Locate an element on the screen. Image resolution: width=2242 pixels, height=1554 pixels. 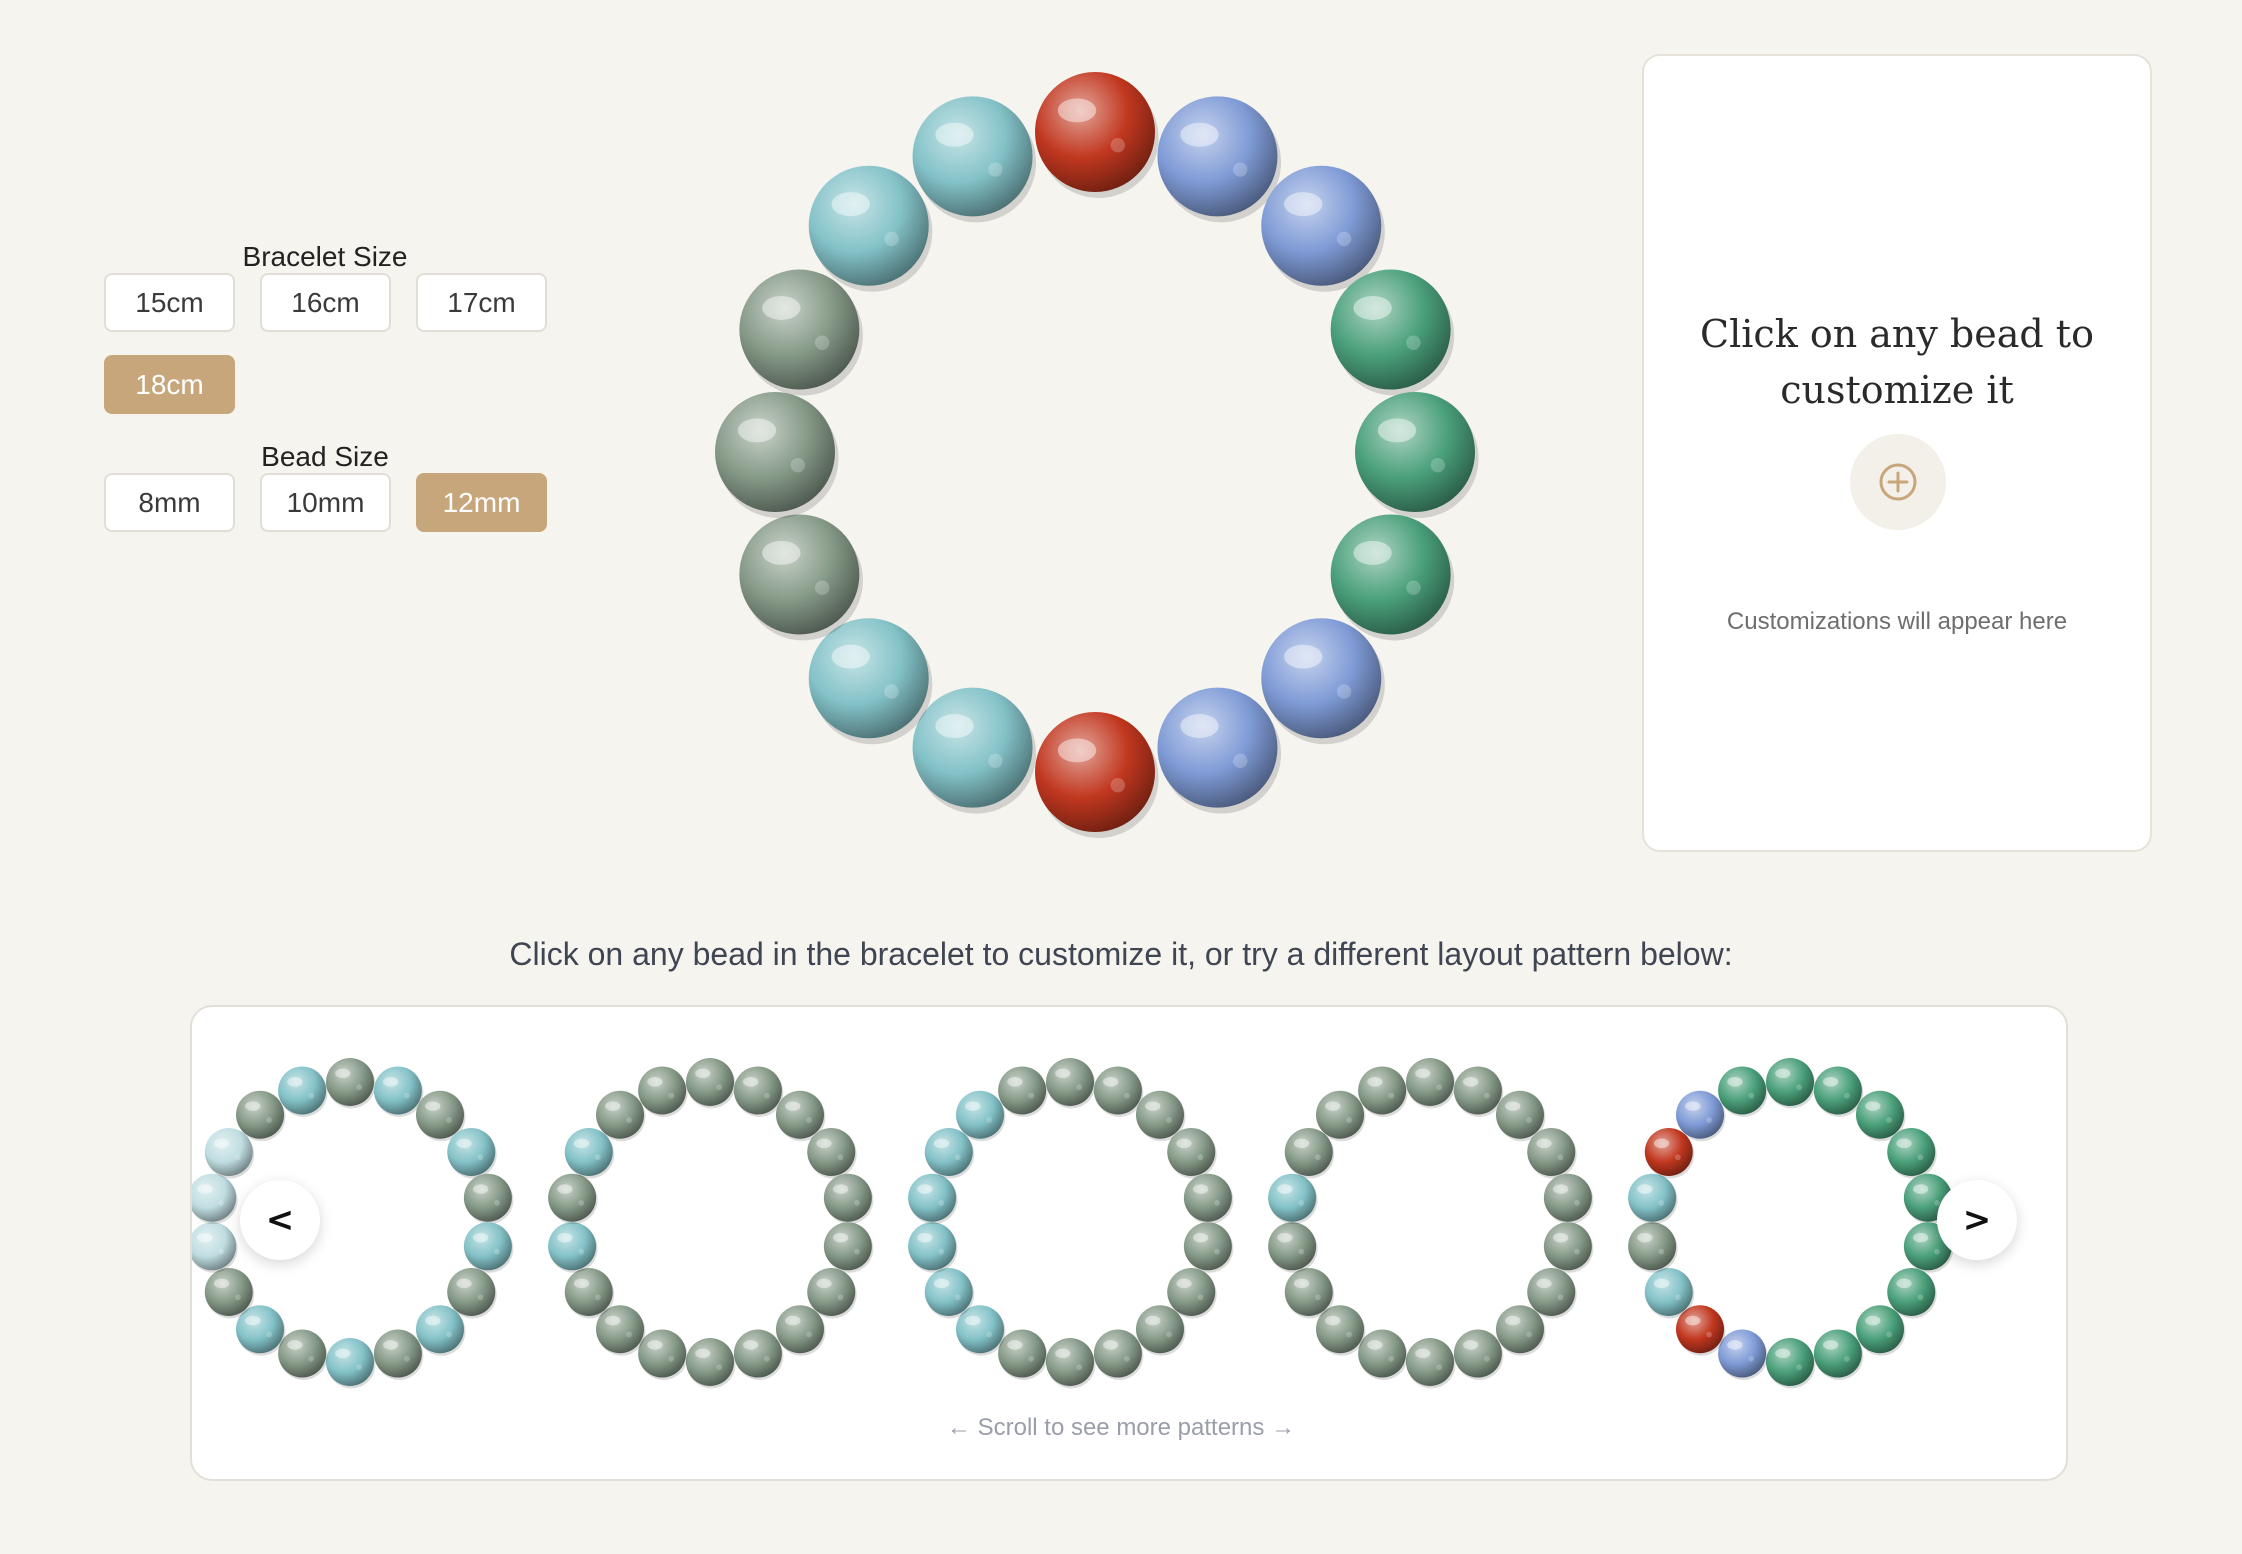
carousel-next-button: > is located at coordinates (1977, 1220).